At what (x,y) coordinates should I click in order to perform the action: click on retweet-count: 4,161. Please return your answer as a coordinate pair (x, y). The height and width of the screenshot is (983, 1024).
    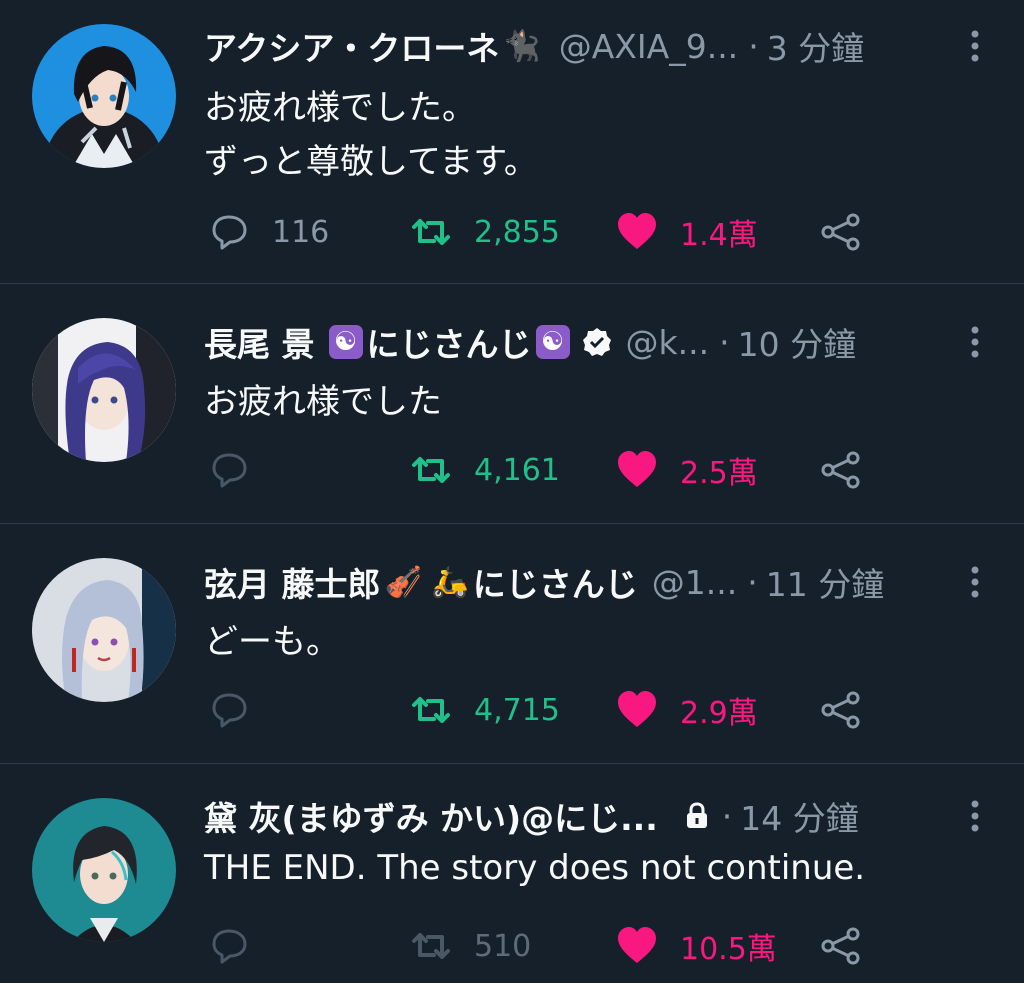
    Looking at the image, I should click on (517, 470).